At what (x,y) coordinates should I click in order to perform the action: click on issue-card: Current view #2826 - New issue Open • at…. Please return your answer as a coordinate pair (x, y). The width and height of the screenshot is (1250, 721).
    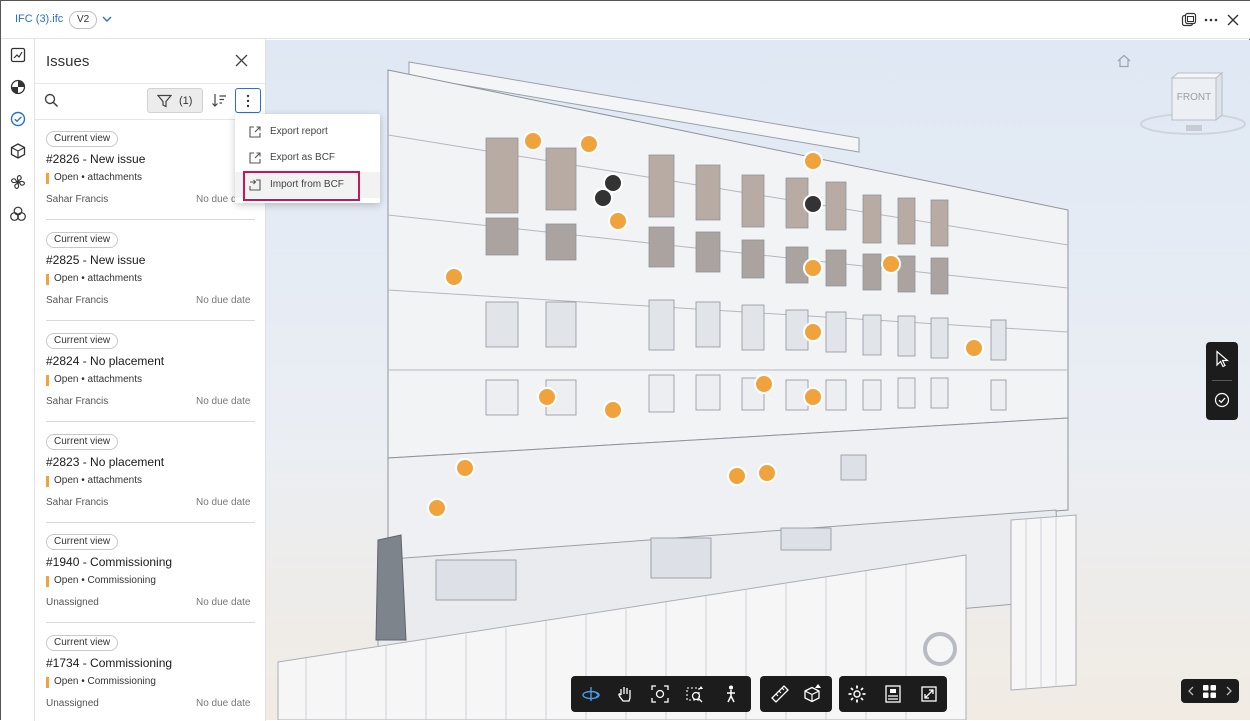
    Looking at the image, I should click on (150, 170).